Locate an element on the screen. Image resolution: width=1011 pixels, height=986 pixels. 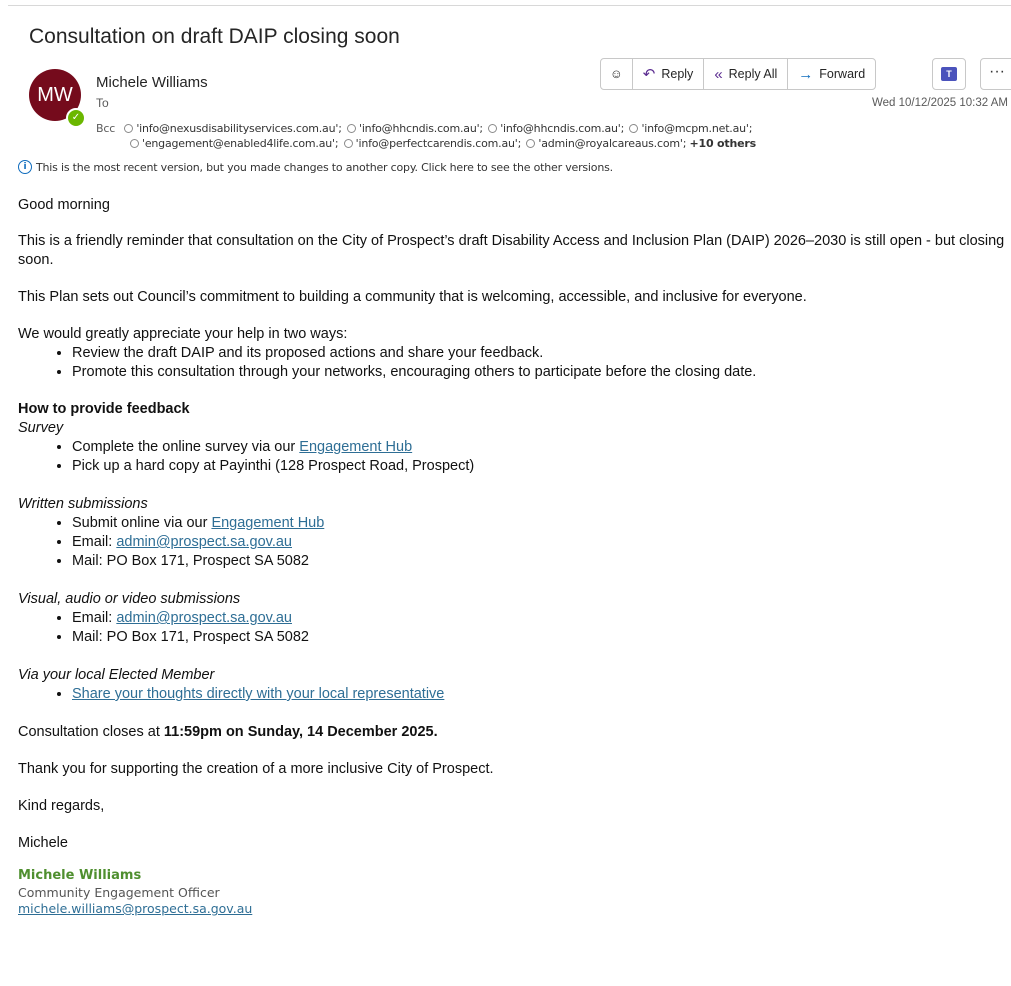
forward-button: → Forward is located at coordinates (831, 74).